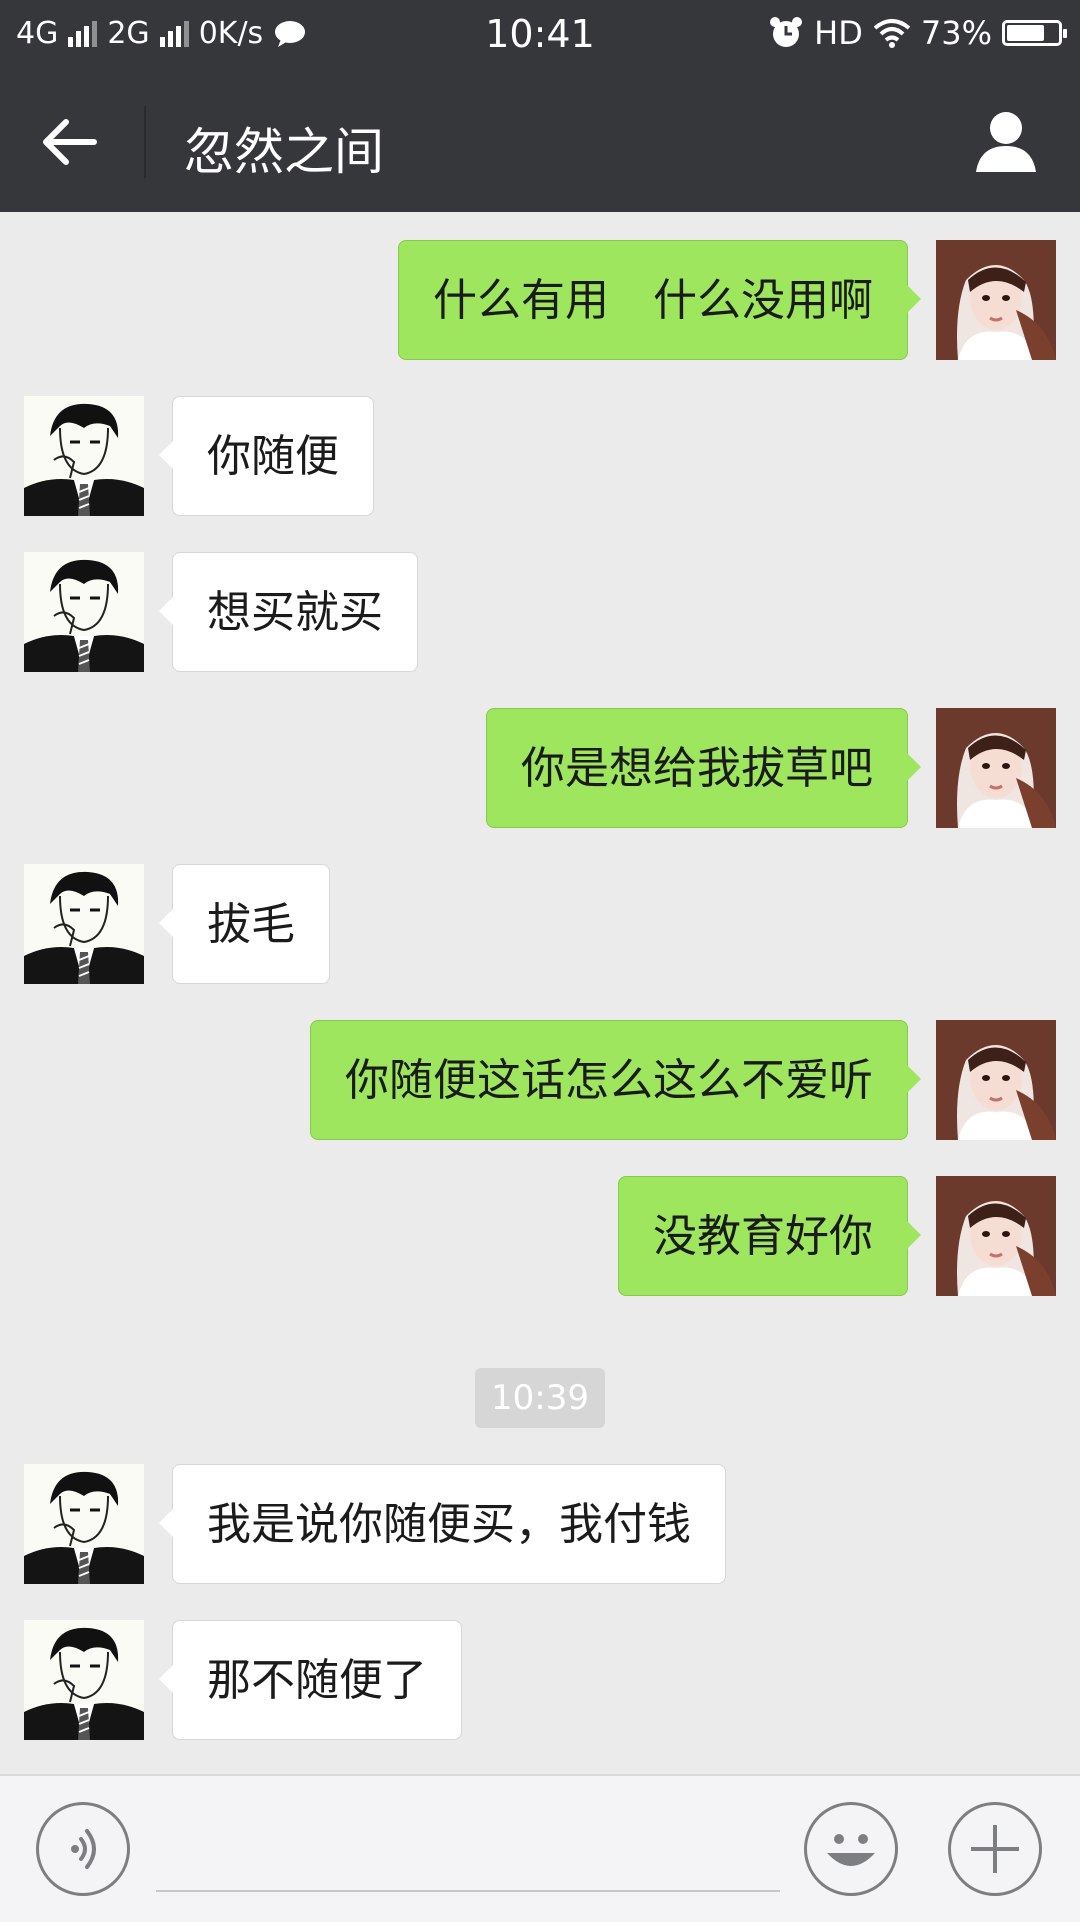 Image resolution: width=1080 pixels, height=1922 pixels. I want to click on status-bar: 4G 2G 0K/s 10:41 HD 73%, so click(540, 36).